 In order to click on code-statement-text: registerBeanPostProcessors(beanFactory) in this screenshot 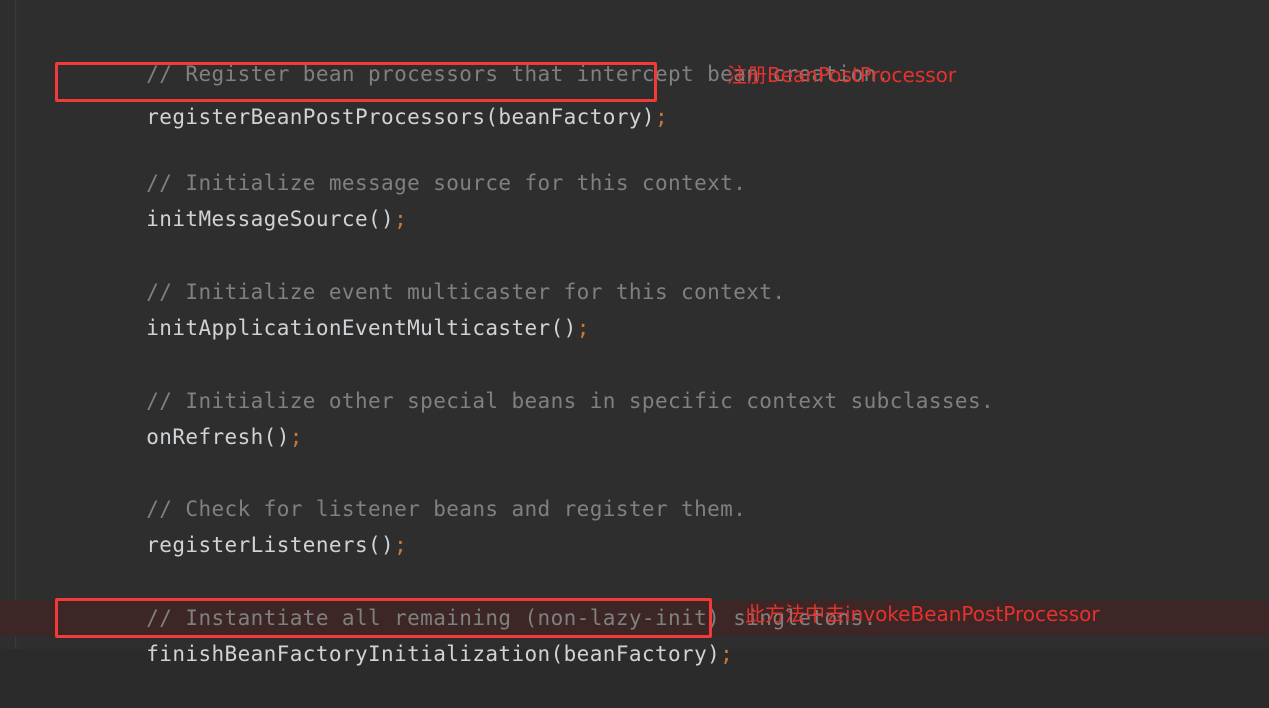, I will do `click(400, 117)`.